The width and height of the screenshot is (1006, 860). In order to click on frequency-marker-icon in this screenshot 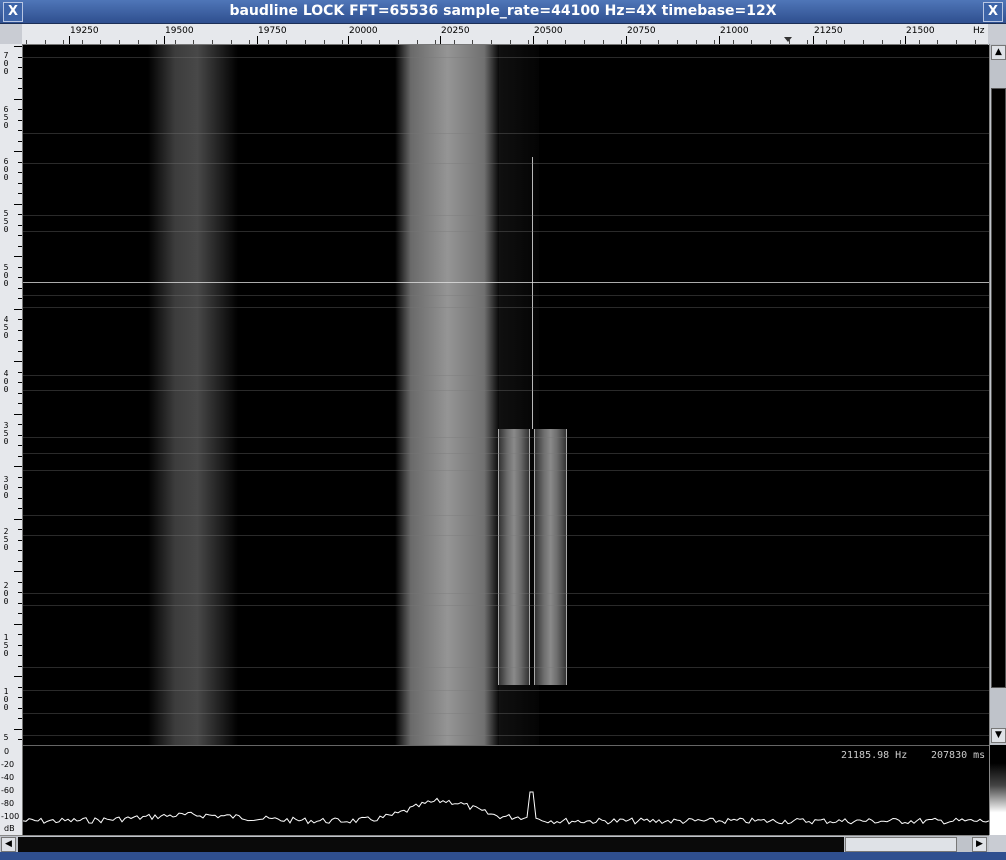, I will do `click(788, 39)`.